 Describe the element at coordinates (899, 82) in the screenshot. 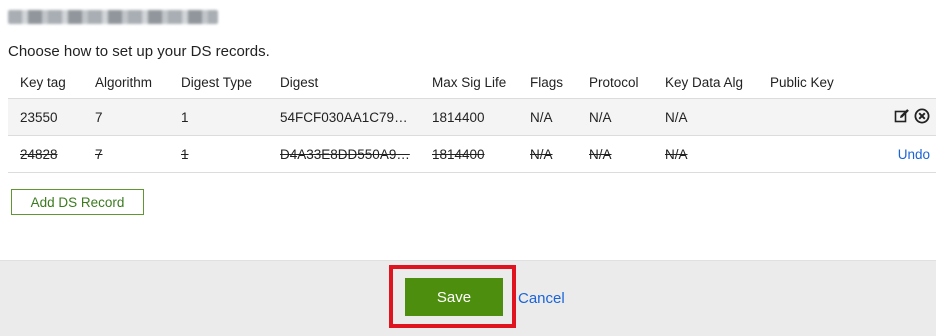

I see `column-header-actions` at that location.